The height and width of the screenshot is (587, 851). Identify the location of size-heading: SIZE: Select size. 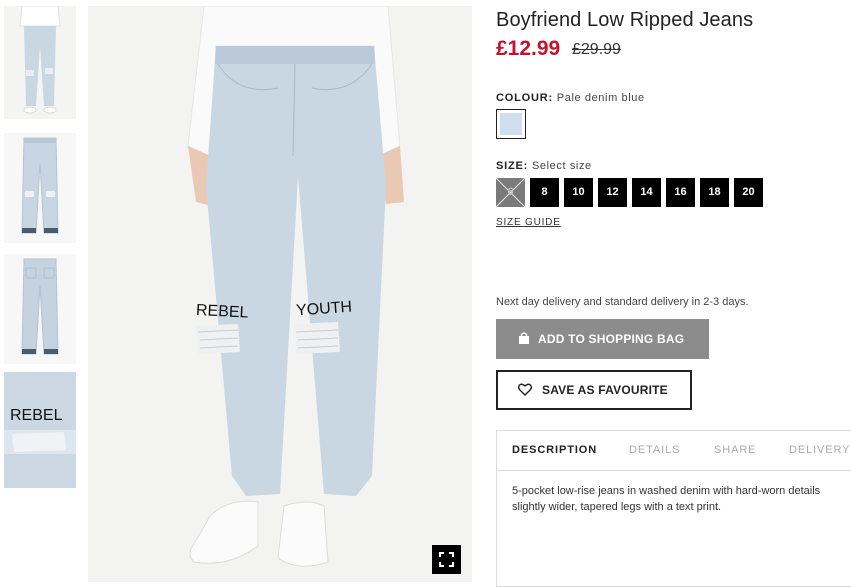
(544, 166).